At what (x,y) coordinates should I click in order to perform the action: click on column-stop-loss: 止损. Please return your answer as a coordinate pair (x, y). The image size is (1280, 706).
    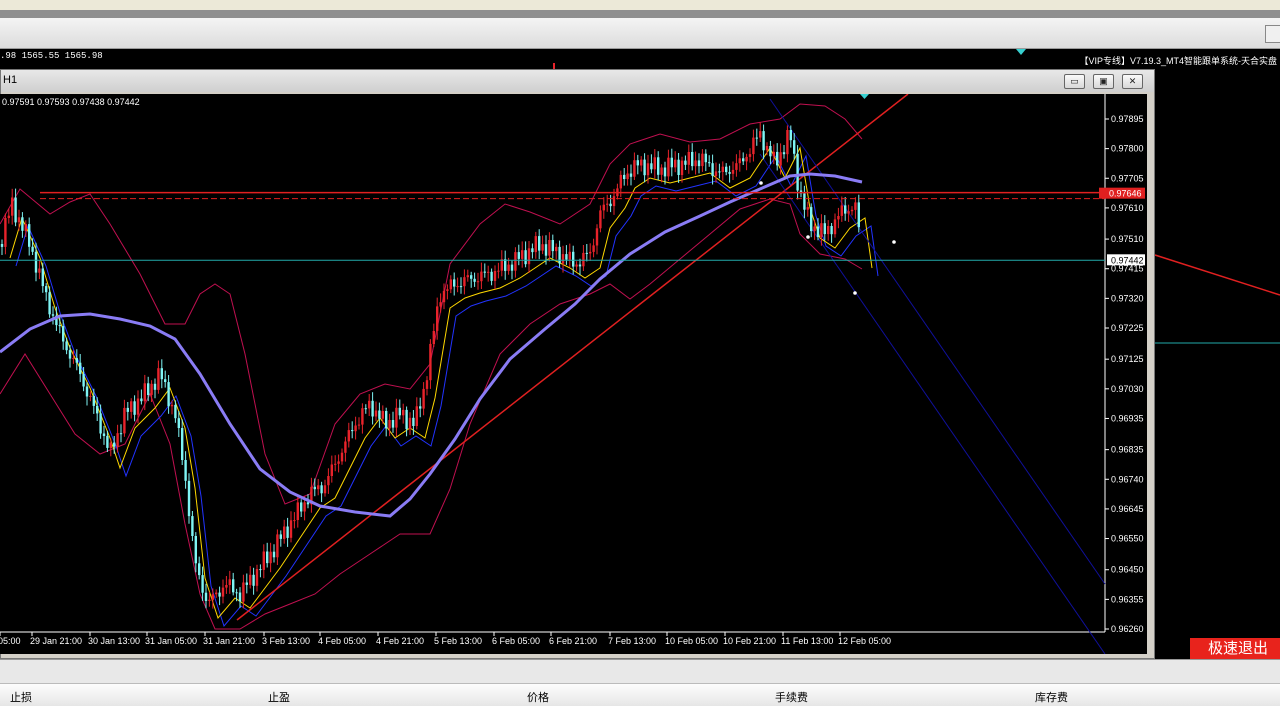
    Looking at the image, I should click on (21, 697).